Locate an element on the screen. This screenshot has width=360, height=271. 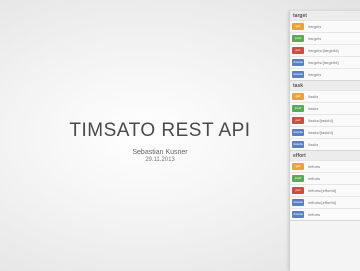
api-endpoint-row: put/tasks/{taskId} is located at coordinates (325, 120).